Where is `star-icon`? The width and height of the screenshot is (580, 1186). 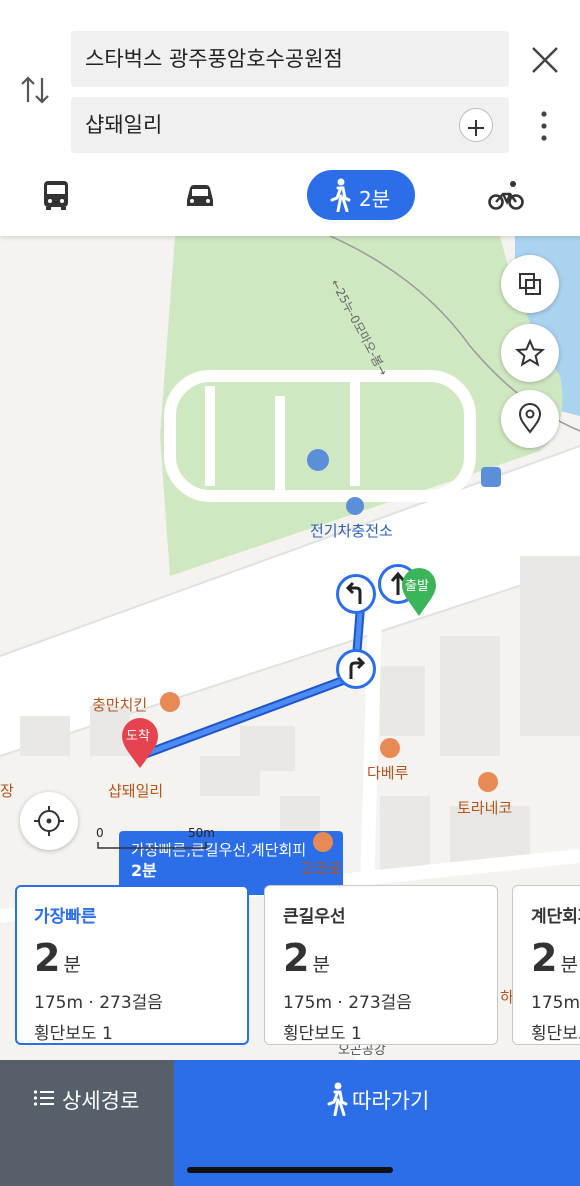
star-icon is located at coordinates (530, 352).